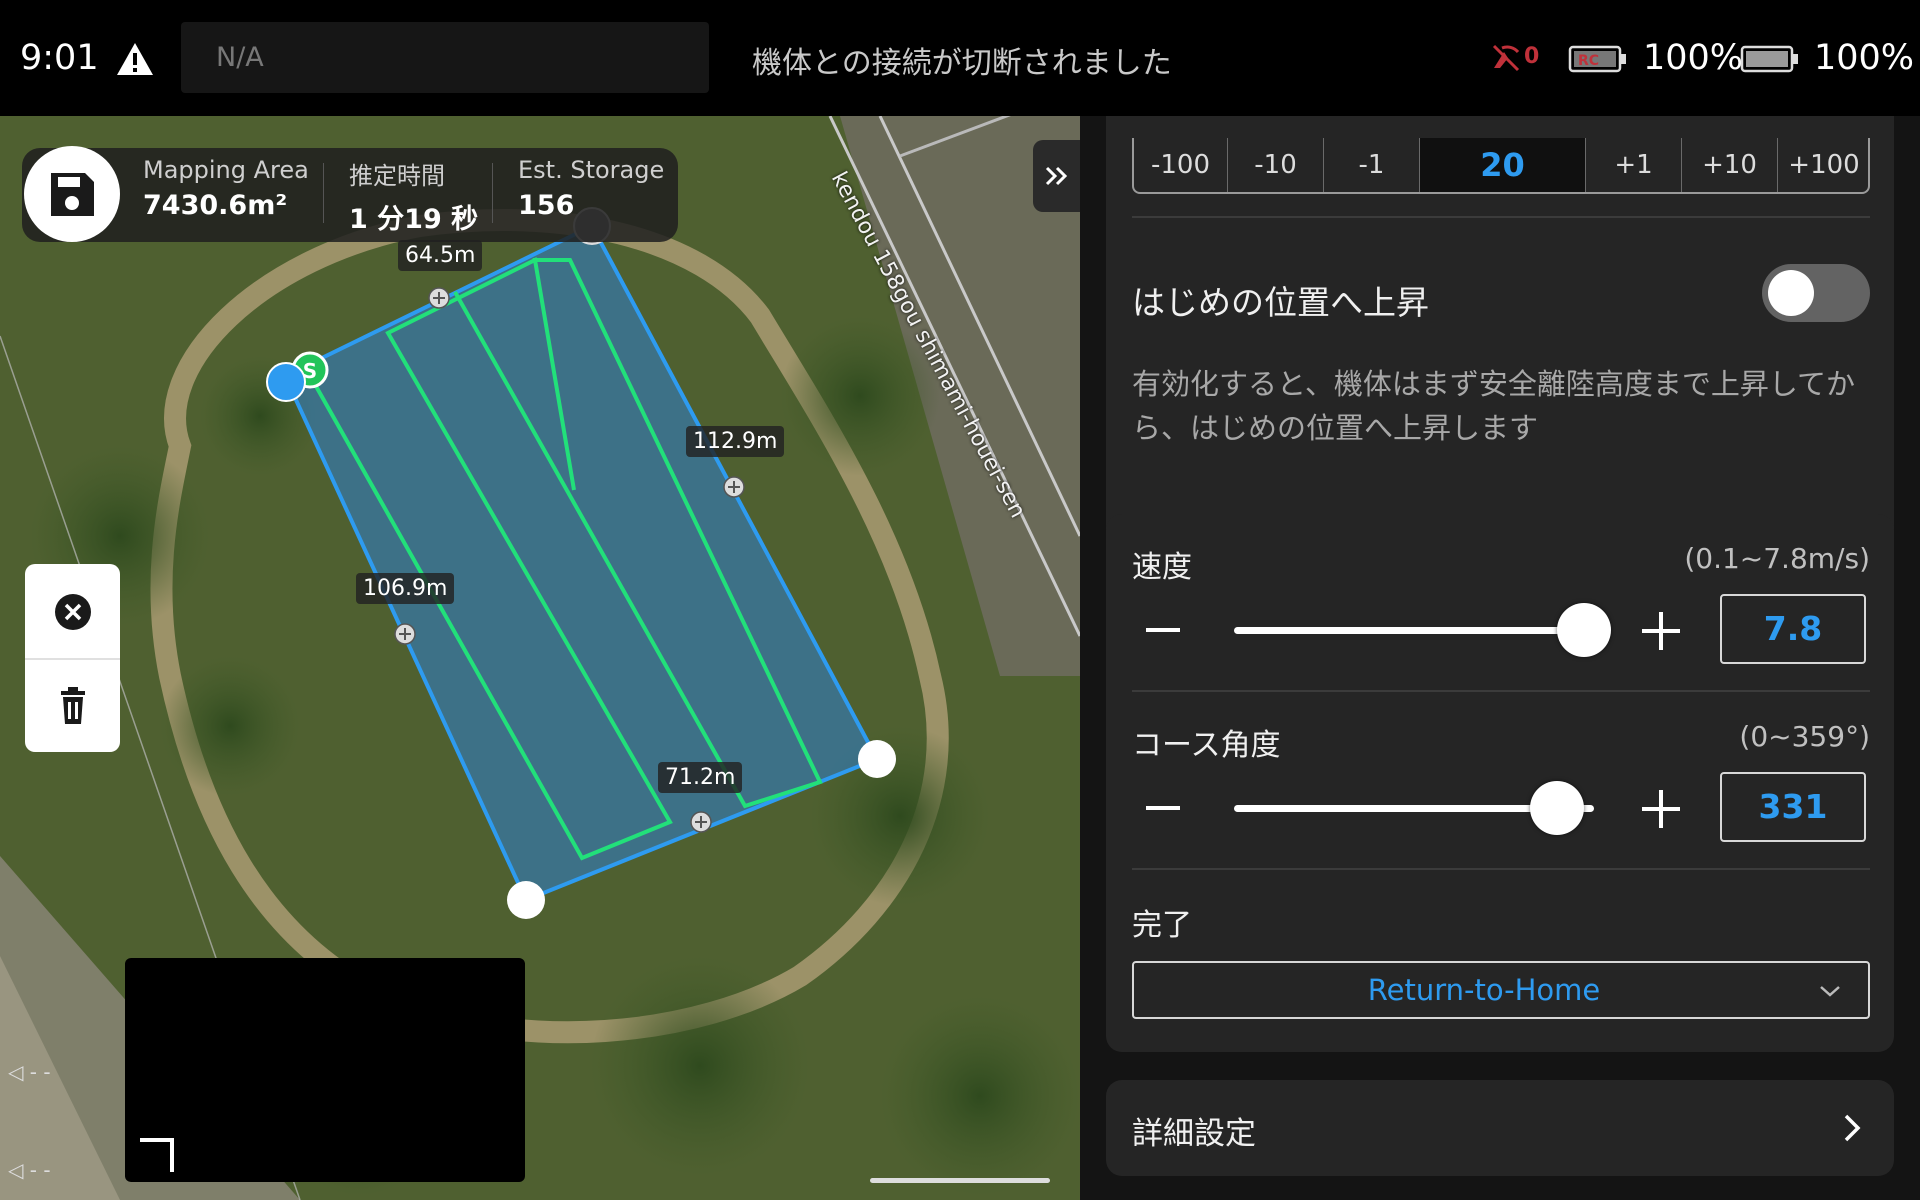  I want to click on tool-divider, so click(72, 659).